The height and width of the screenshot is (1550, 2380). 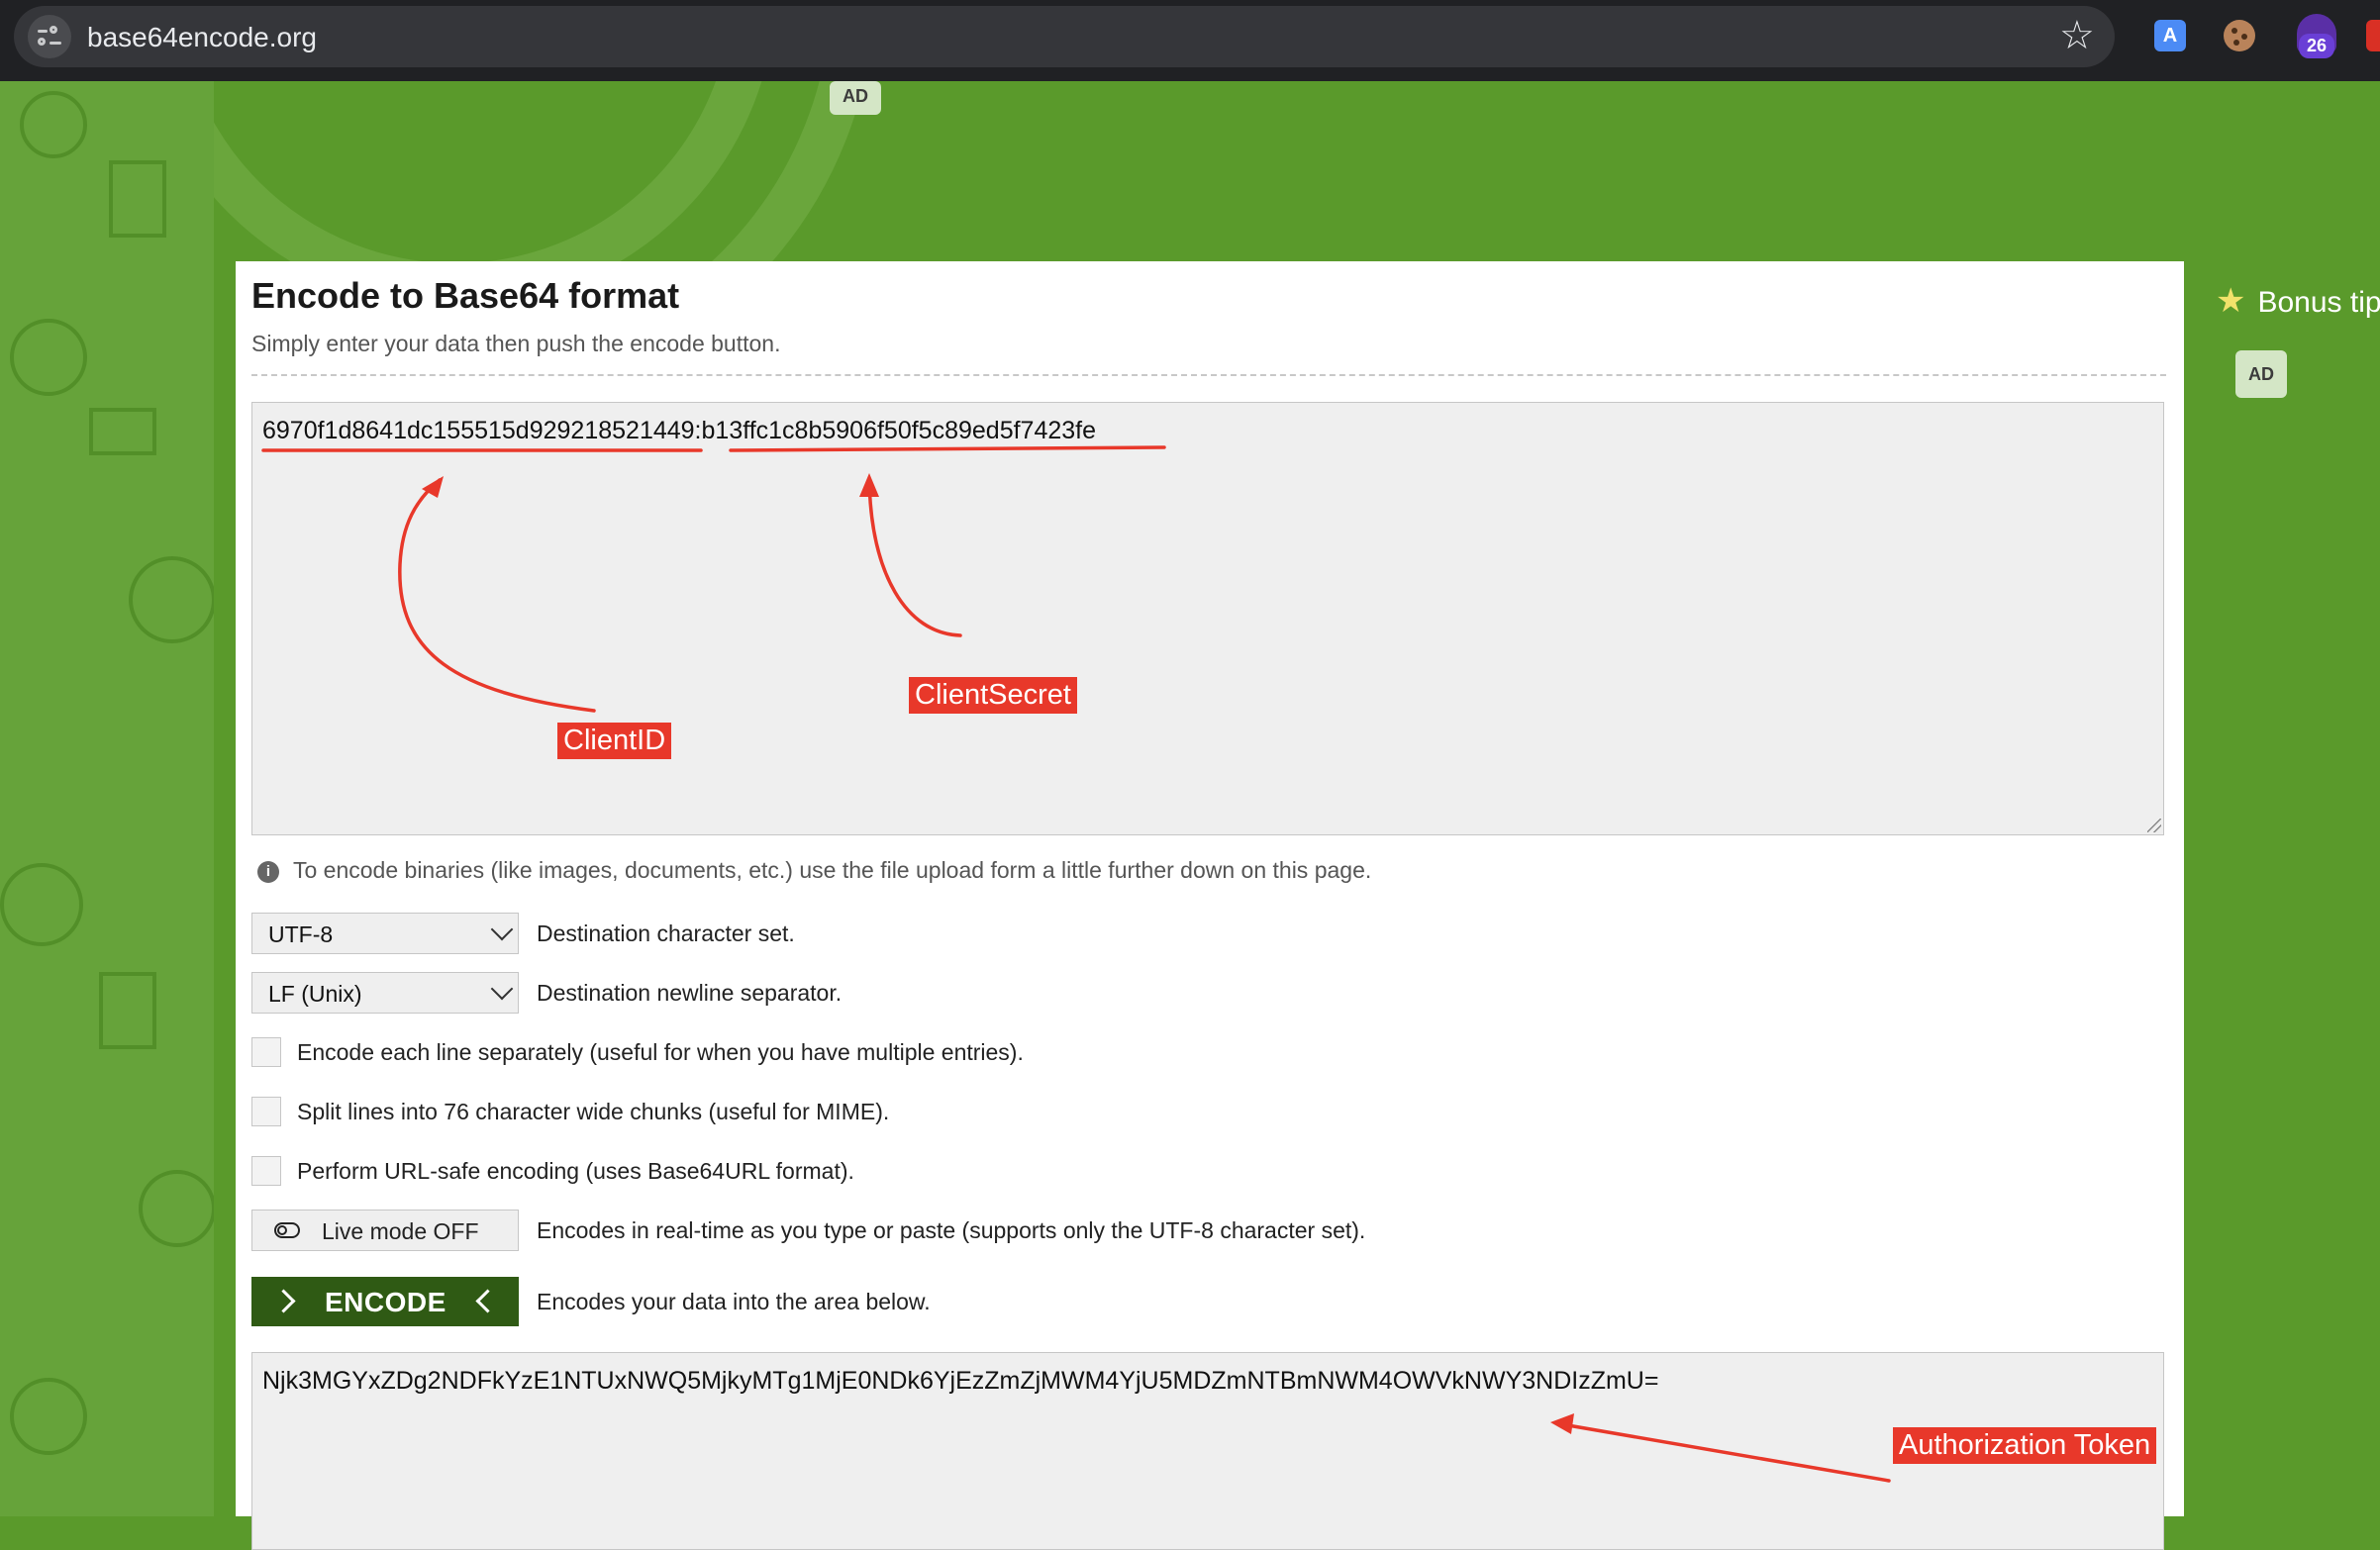 What do you see at coordinates (734, 1301) in the screenshot?
I see `encode-description: Encodes your data into the area below.` at bounding box center [734, 1301].